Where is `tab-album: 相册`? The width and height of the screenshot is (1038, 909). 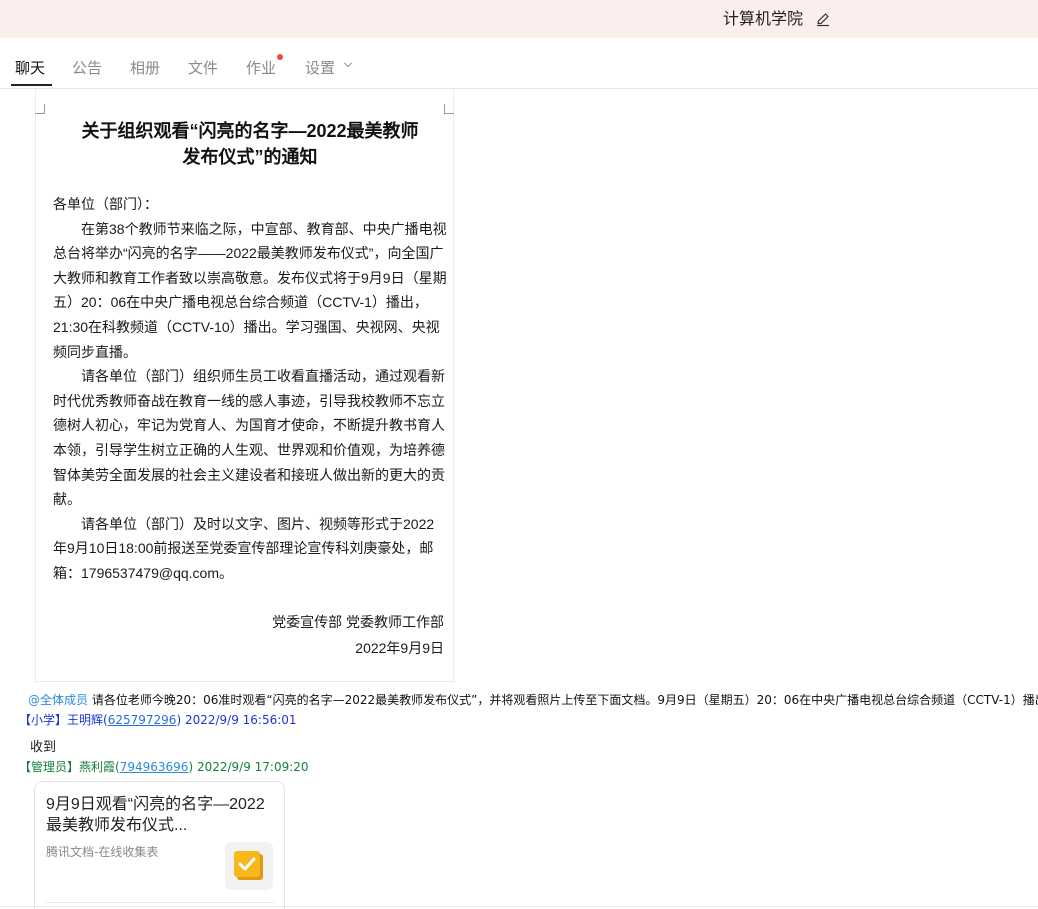
tab-album: 相册 is located at coordinates (145, 68).